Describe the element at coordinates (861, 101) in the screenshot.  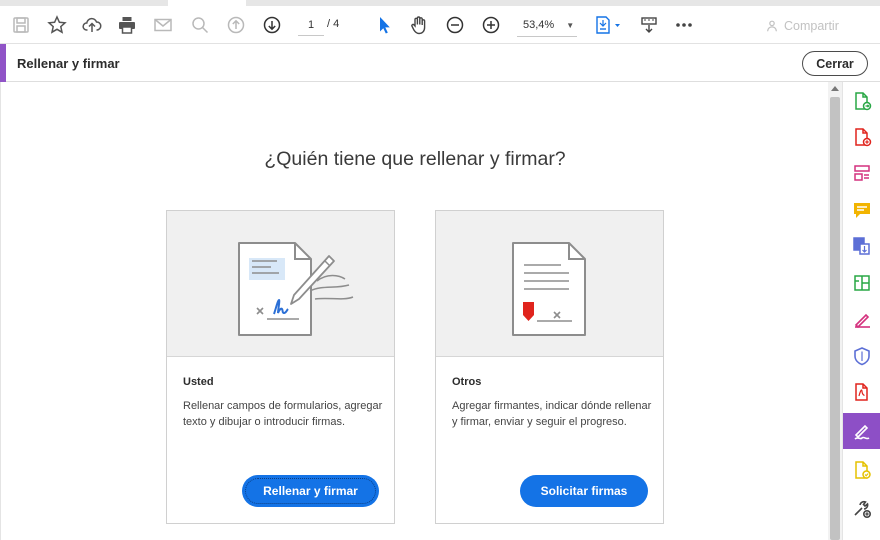
I see `export-pdf-icon` at that location.